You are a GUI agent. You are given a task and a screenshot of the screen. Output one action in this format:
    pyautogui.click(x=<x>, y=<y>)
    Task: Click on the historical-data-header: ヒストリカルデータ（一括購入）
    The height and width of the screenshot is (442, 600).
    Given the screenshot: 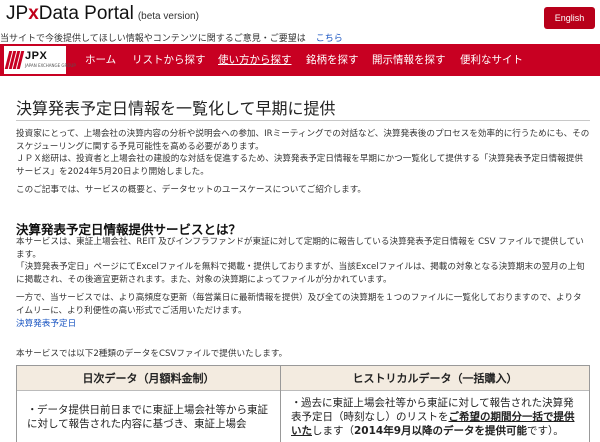 What is the action you would take?
    pyautogui.click(x=435, y=378)
    